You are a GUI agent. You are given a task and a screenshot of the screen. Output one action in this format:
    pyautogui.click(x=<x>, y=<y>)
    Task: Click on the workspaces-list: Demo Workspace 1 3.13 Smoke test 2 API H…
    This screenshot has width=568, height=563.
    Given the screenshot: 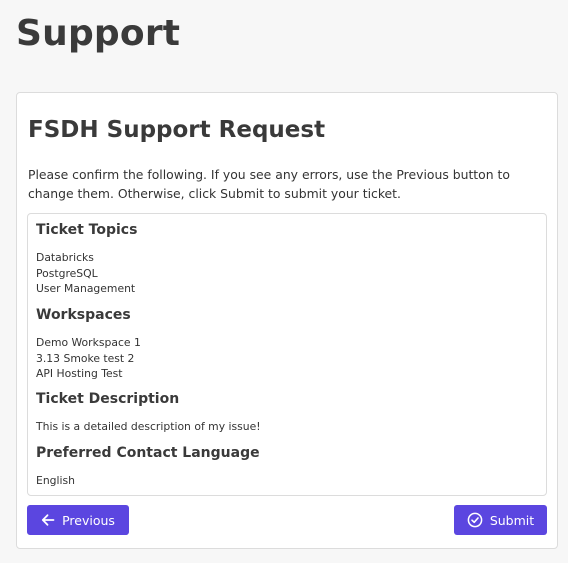 What is the action you would take?
    pyautogui.click(x=88, y=358)
    